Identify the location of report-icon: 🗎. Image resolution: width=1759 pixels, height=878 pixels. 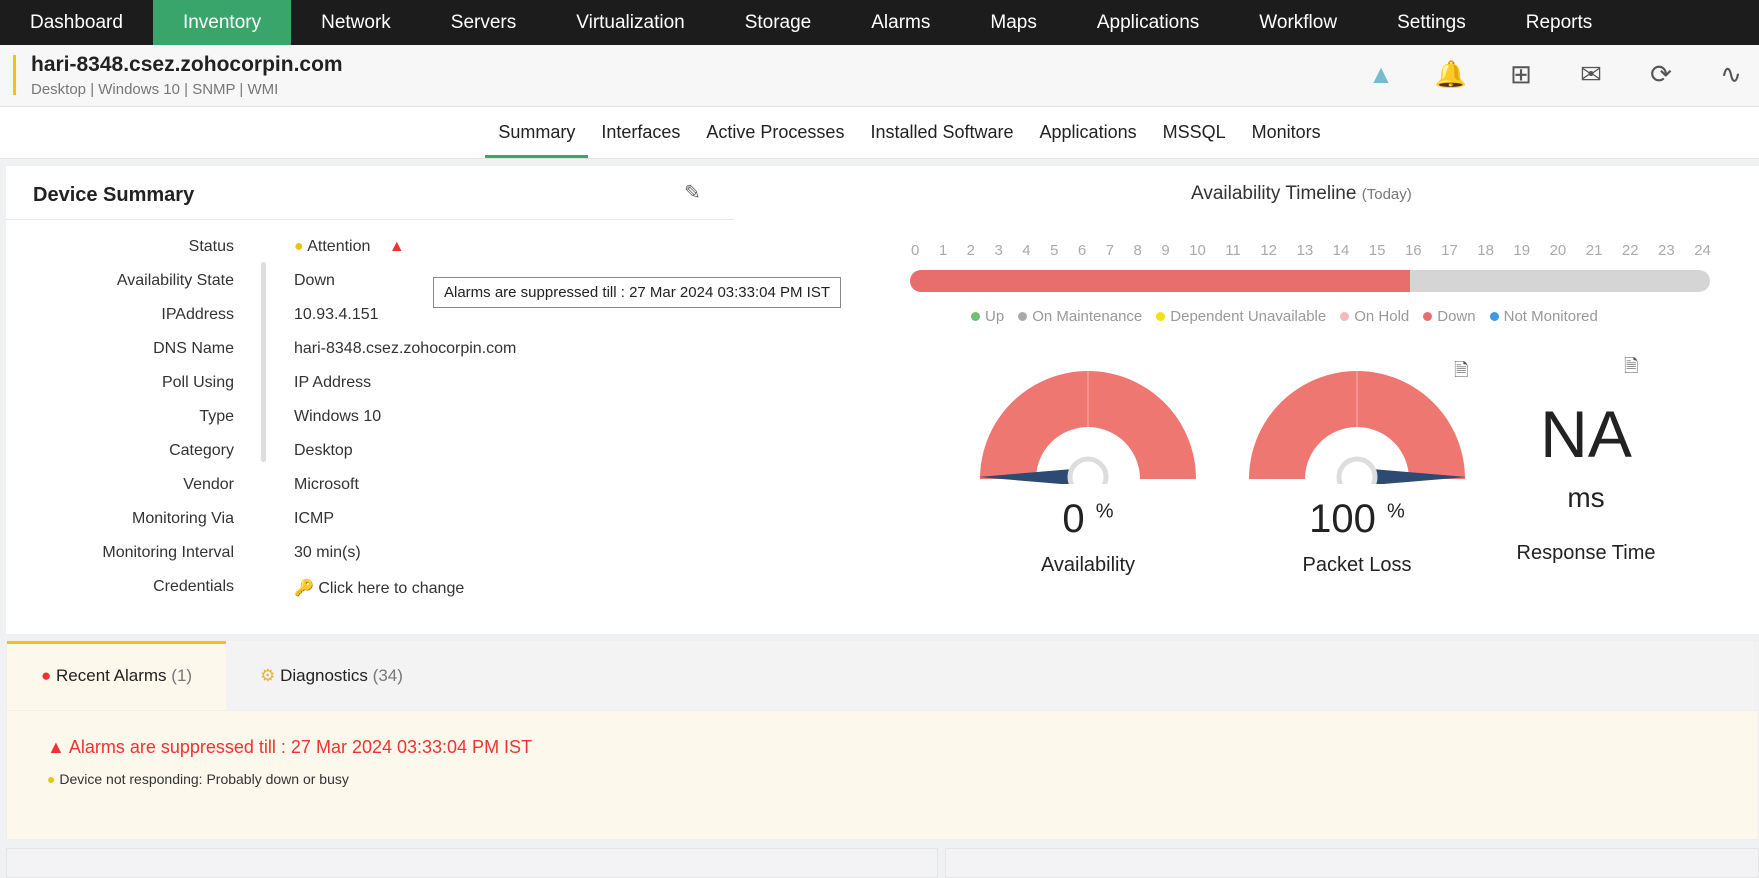
(1631, 369).